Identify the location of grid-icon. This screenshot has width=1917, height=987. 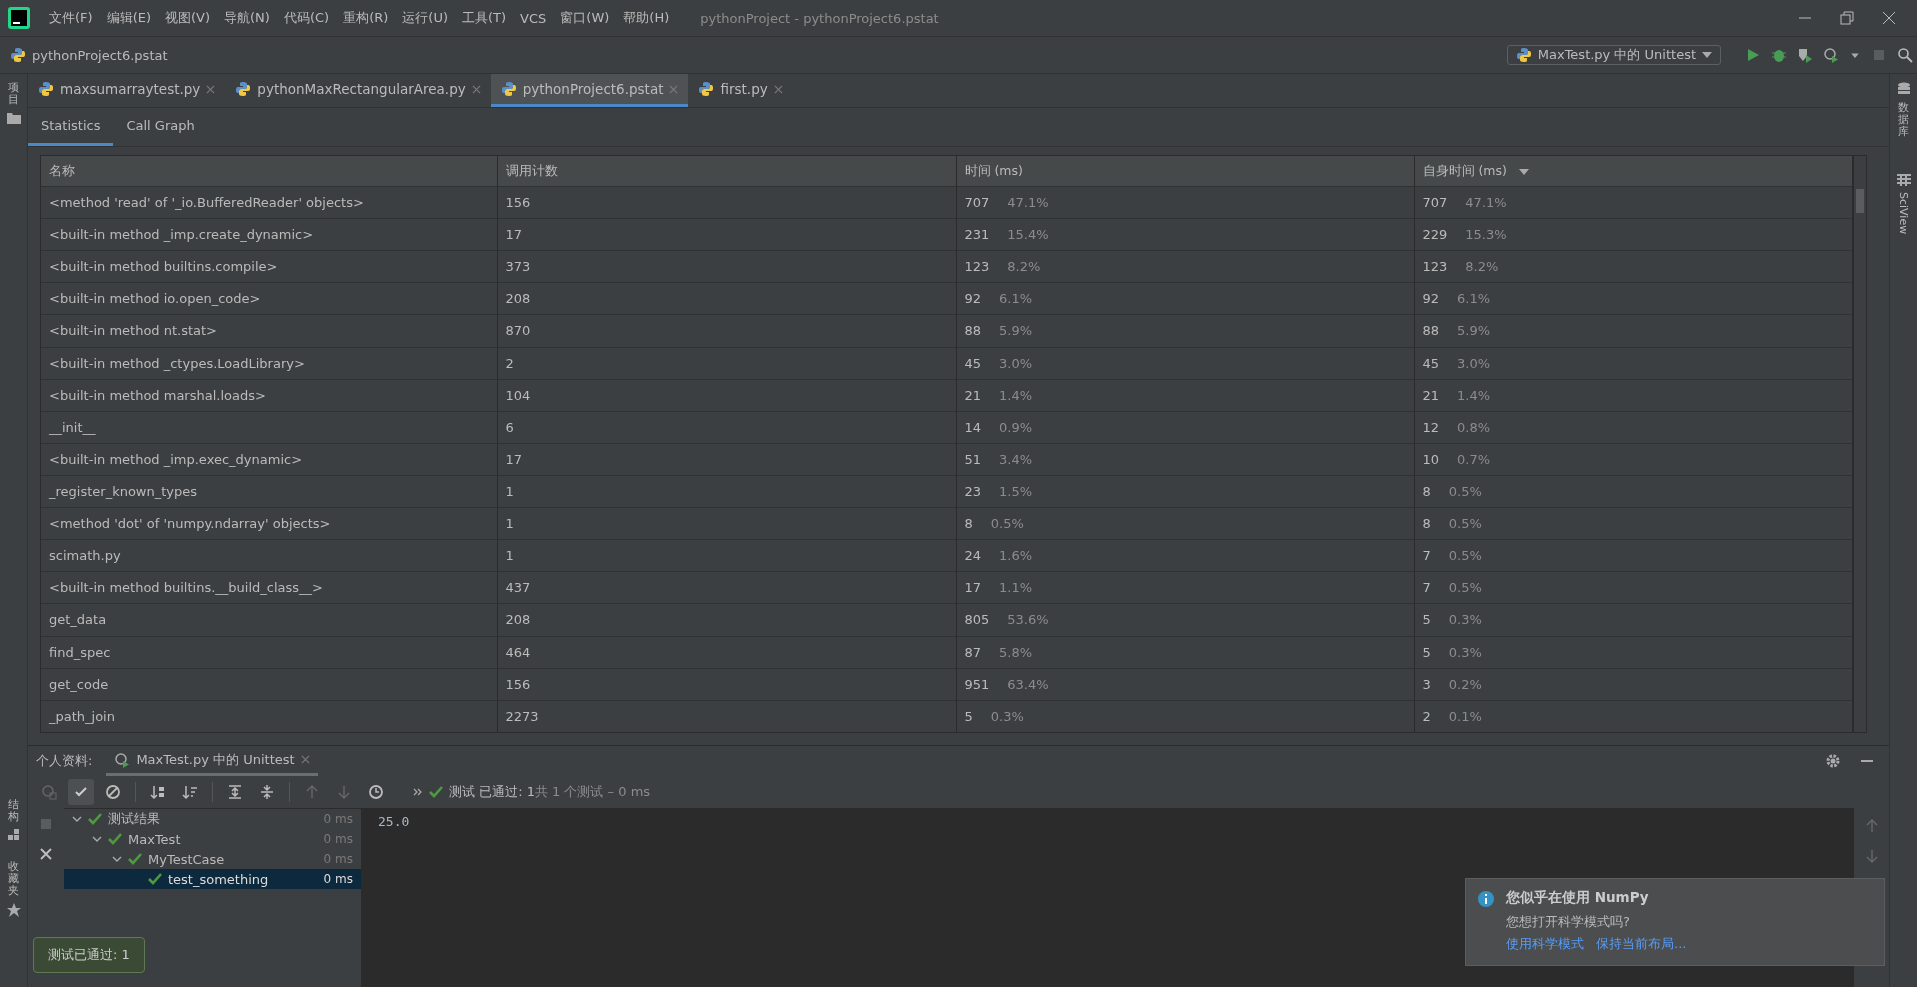
(1903, 180).